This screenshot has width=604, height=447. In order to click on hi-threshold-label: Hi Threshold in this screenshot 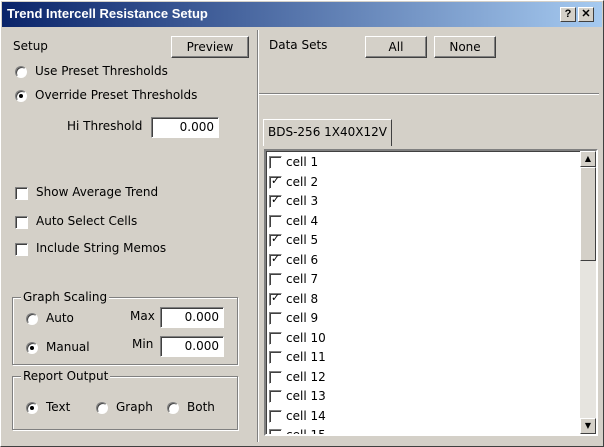, I will do `click(105, 126)`.